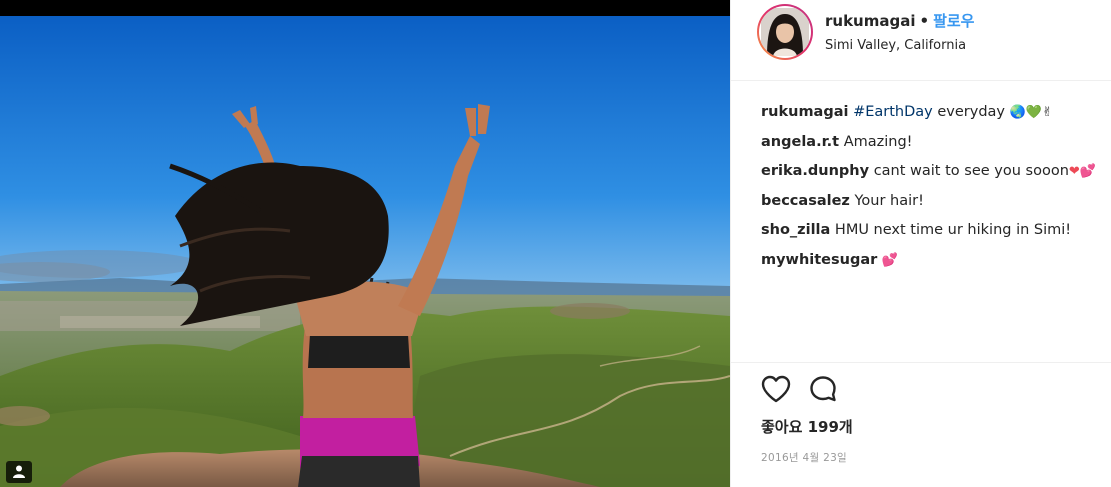  What do you see at coordinates (953, 230) in the screenshot?
I see `comment-text: HMU next time ur hiking in Simi!` at bounding box center [953, 230].